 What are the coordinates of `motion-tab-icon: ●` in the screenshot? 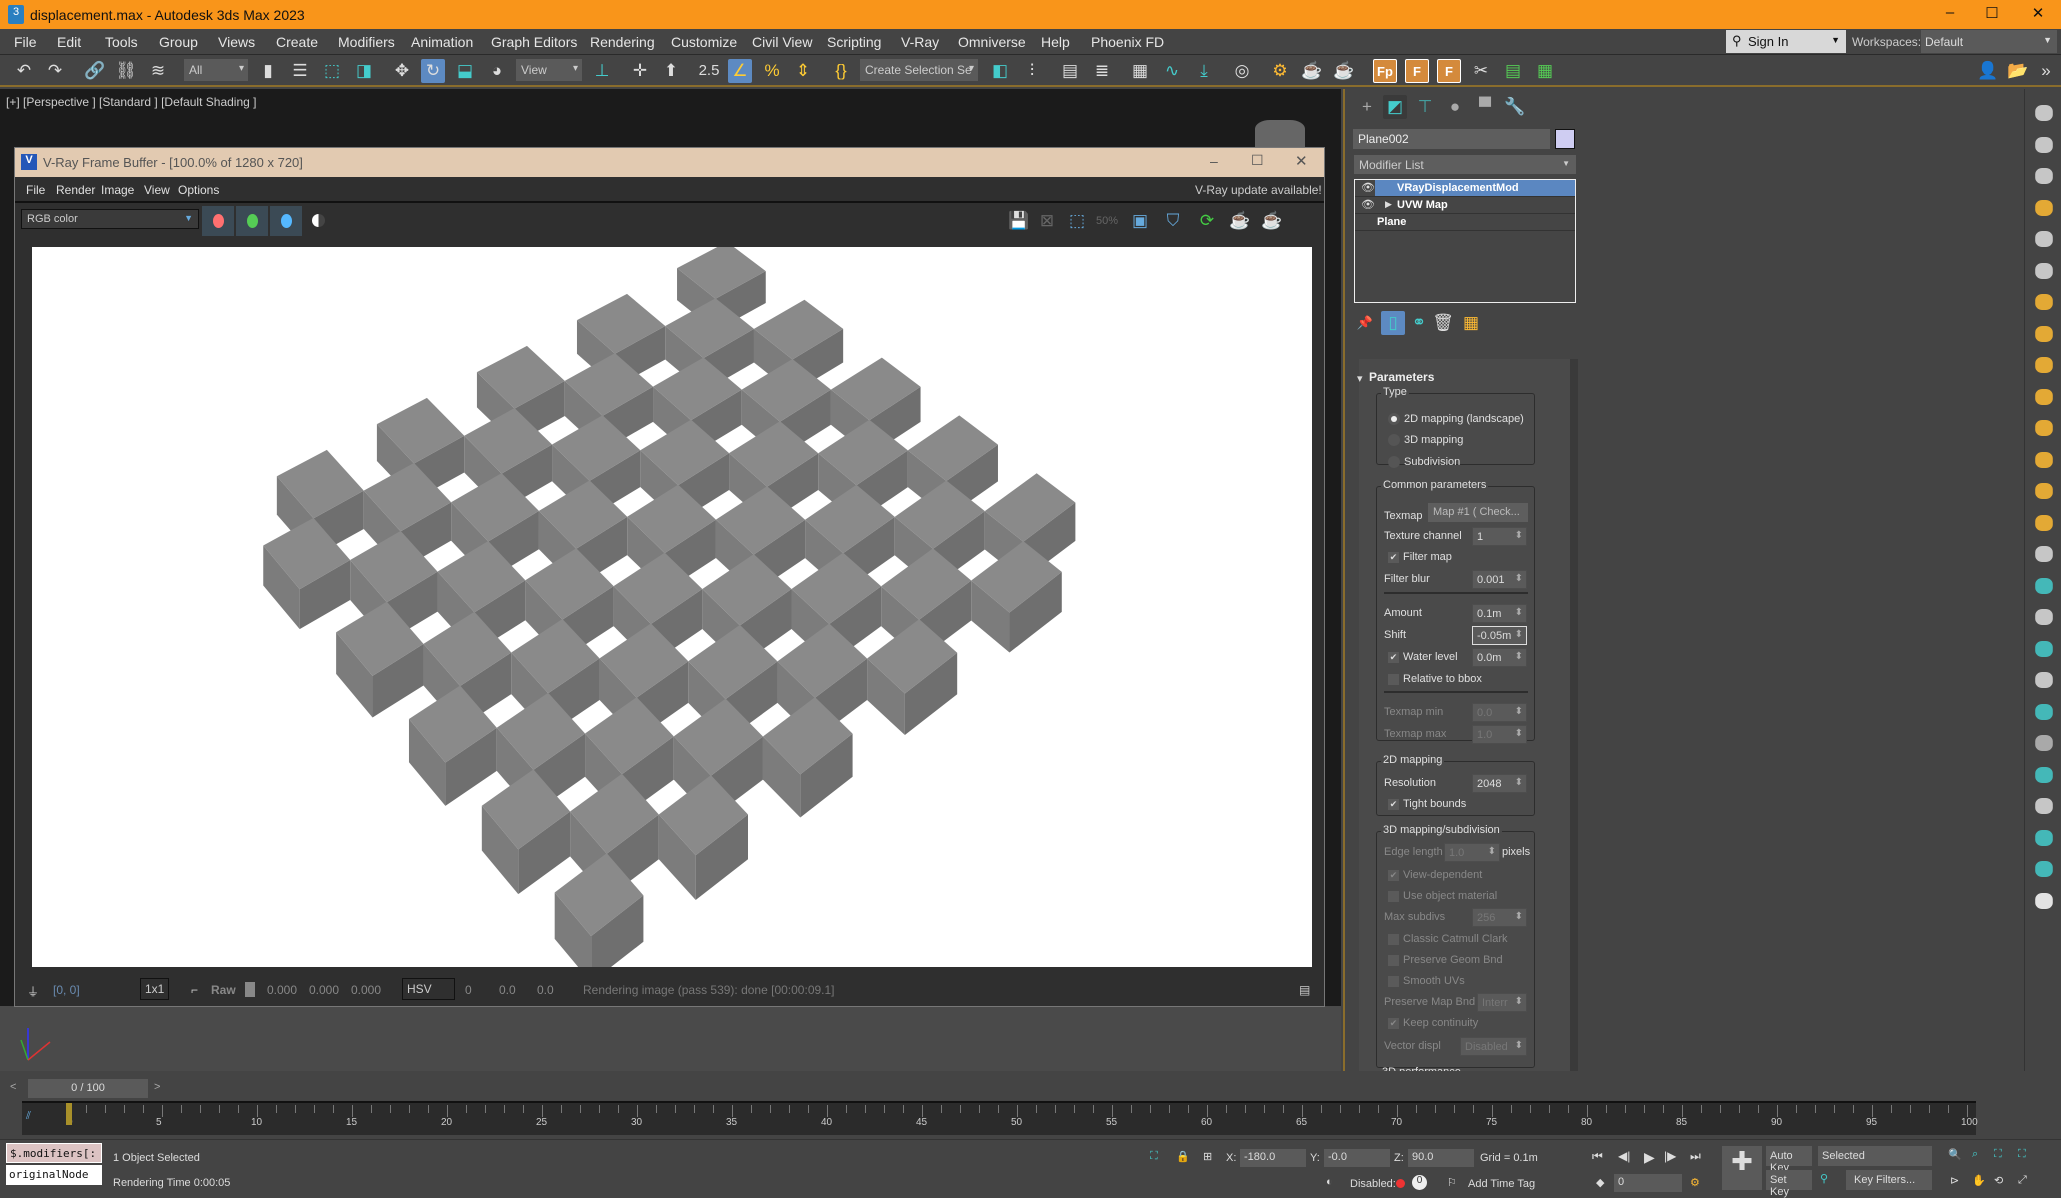 It's located at (1455, 107).